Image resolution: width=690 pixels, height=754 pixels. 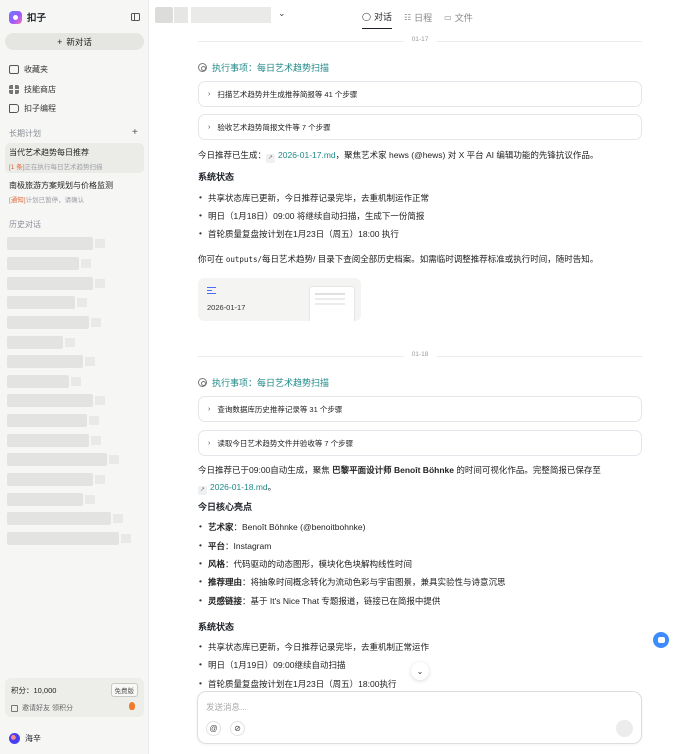 I want to click on sidebar-item-coze-coding: 扣子编程, so click(x=74, y=108).